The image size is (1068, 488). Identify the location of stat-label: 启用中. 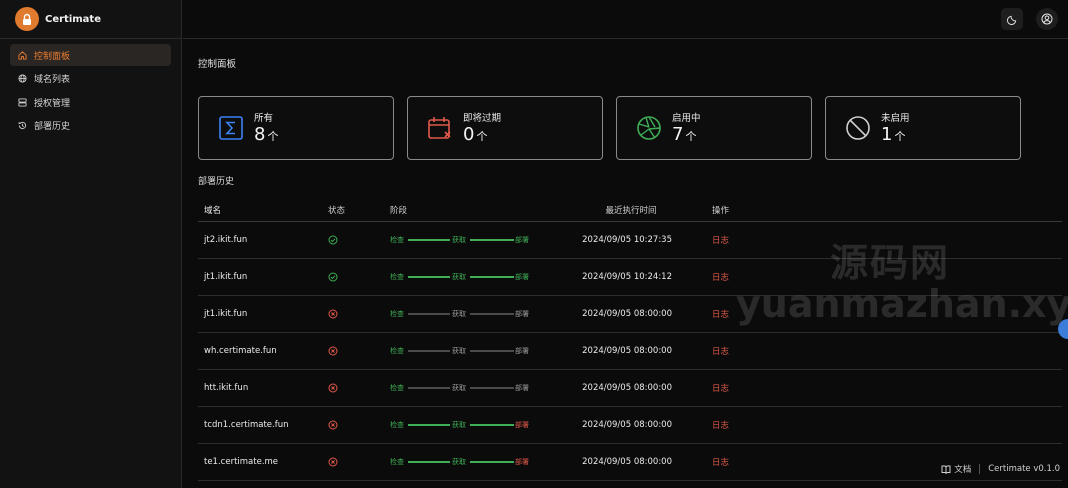
(686, 118).